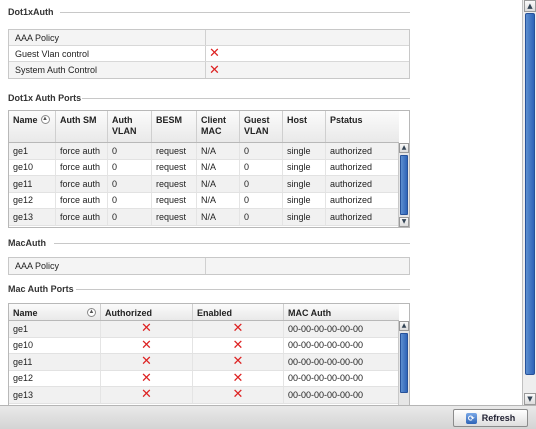 The height and width of the screenshot is (429, 536). I want to click on macauth-table: AAA Policy, so click(209, 266).